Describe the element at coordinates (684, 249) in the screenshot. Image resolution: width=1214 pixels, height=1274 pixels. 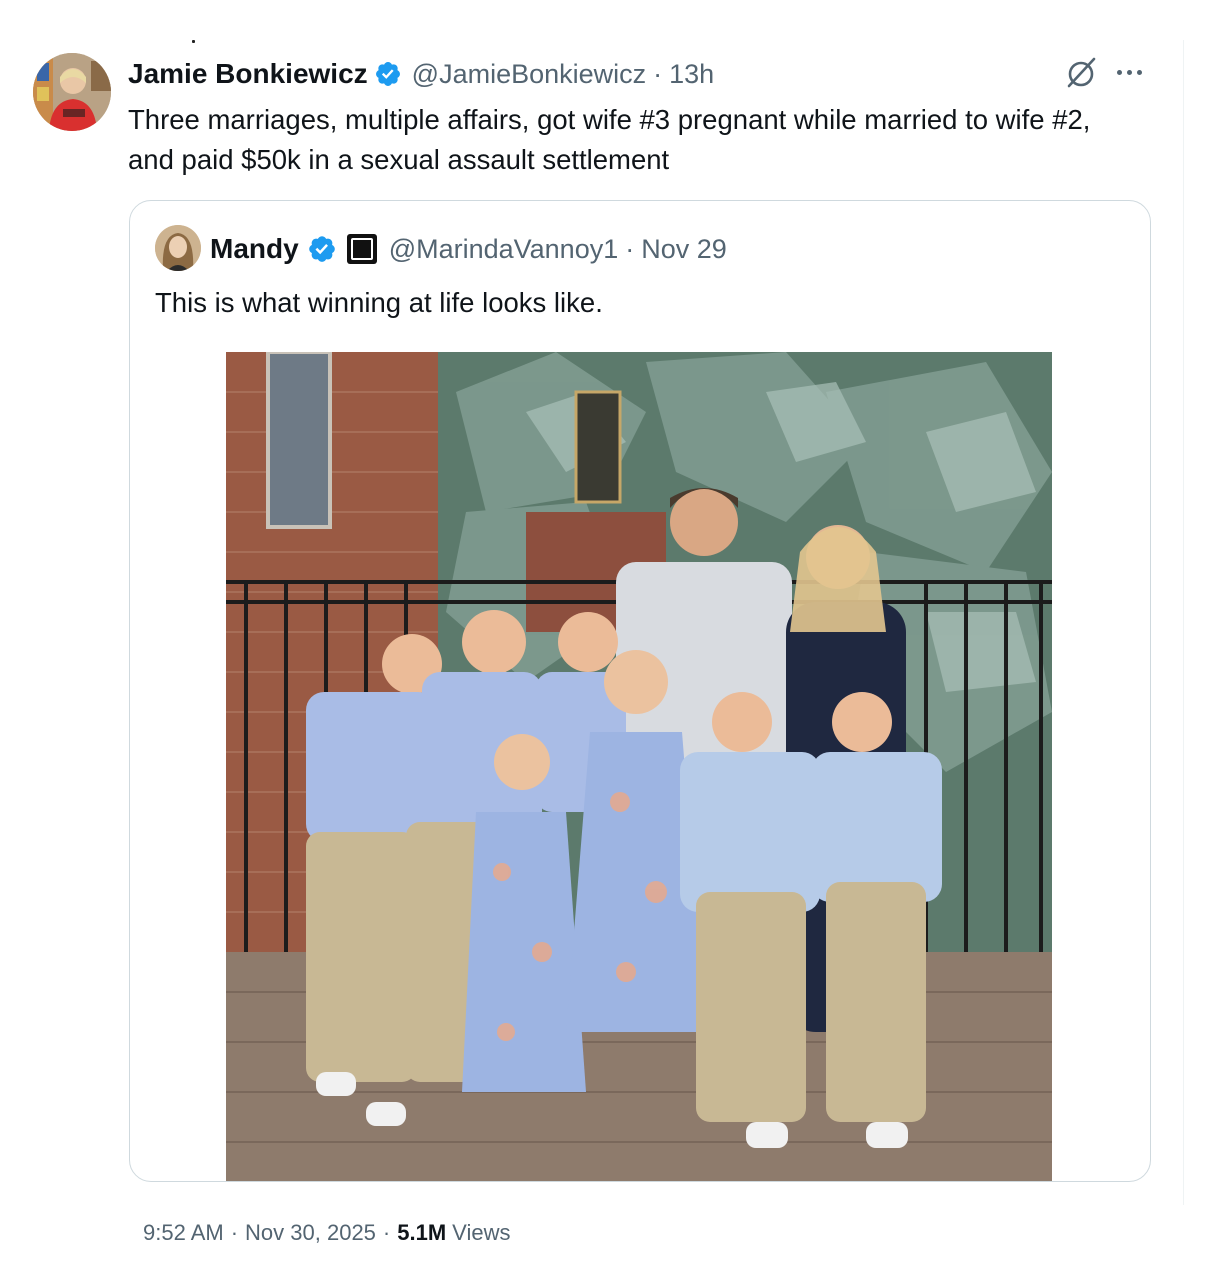
I see `quote-date: Nov 29` at that location.